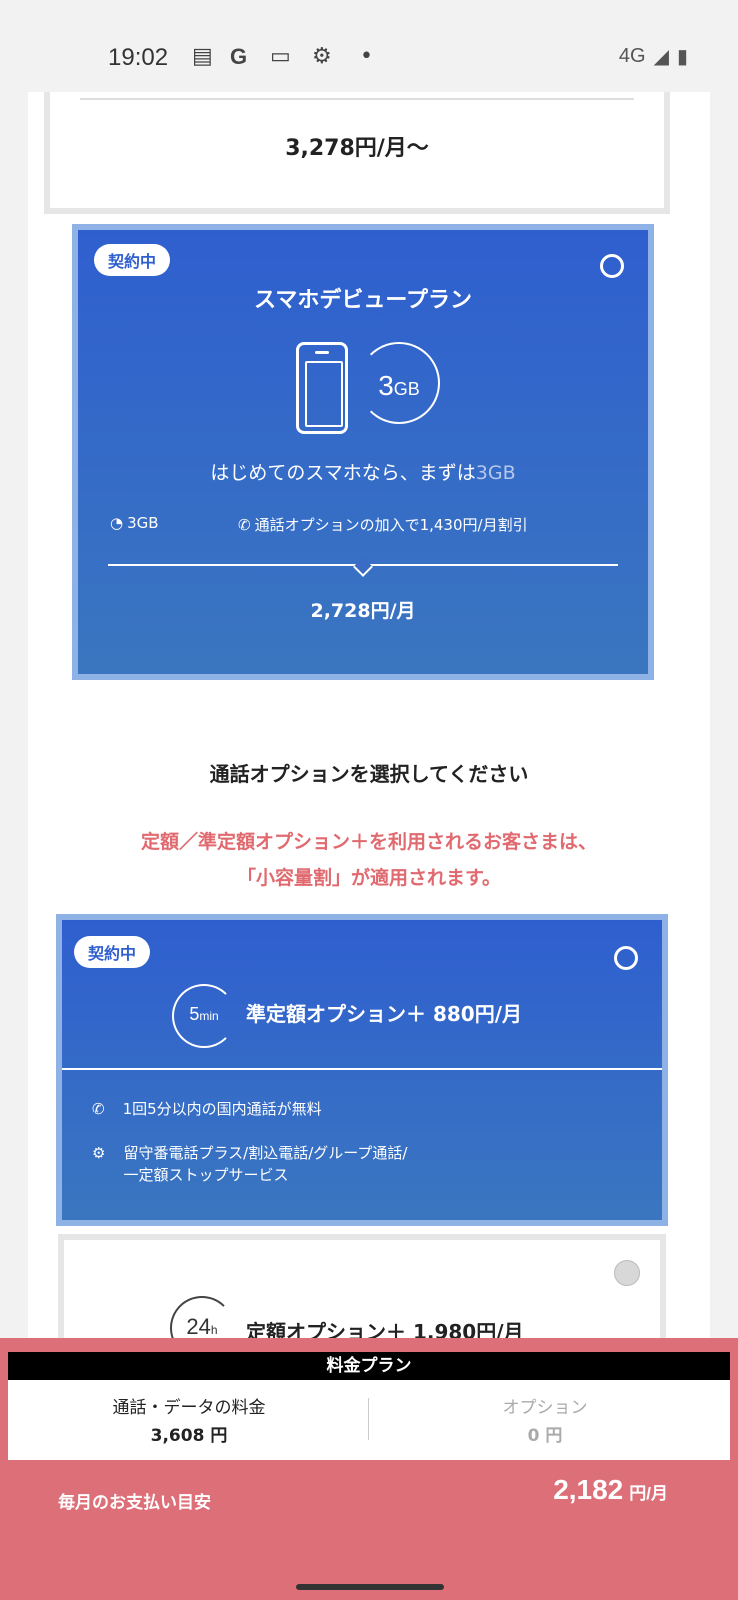 Image resolution: width=738 pixels, height=1600 pixels. I want to click on summary-body: 通話・データの料金 3,608 円 オプション 0 円, so click(369, 1420).